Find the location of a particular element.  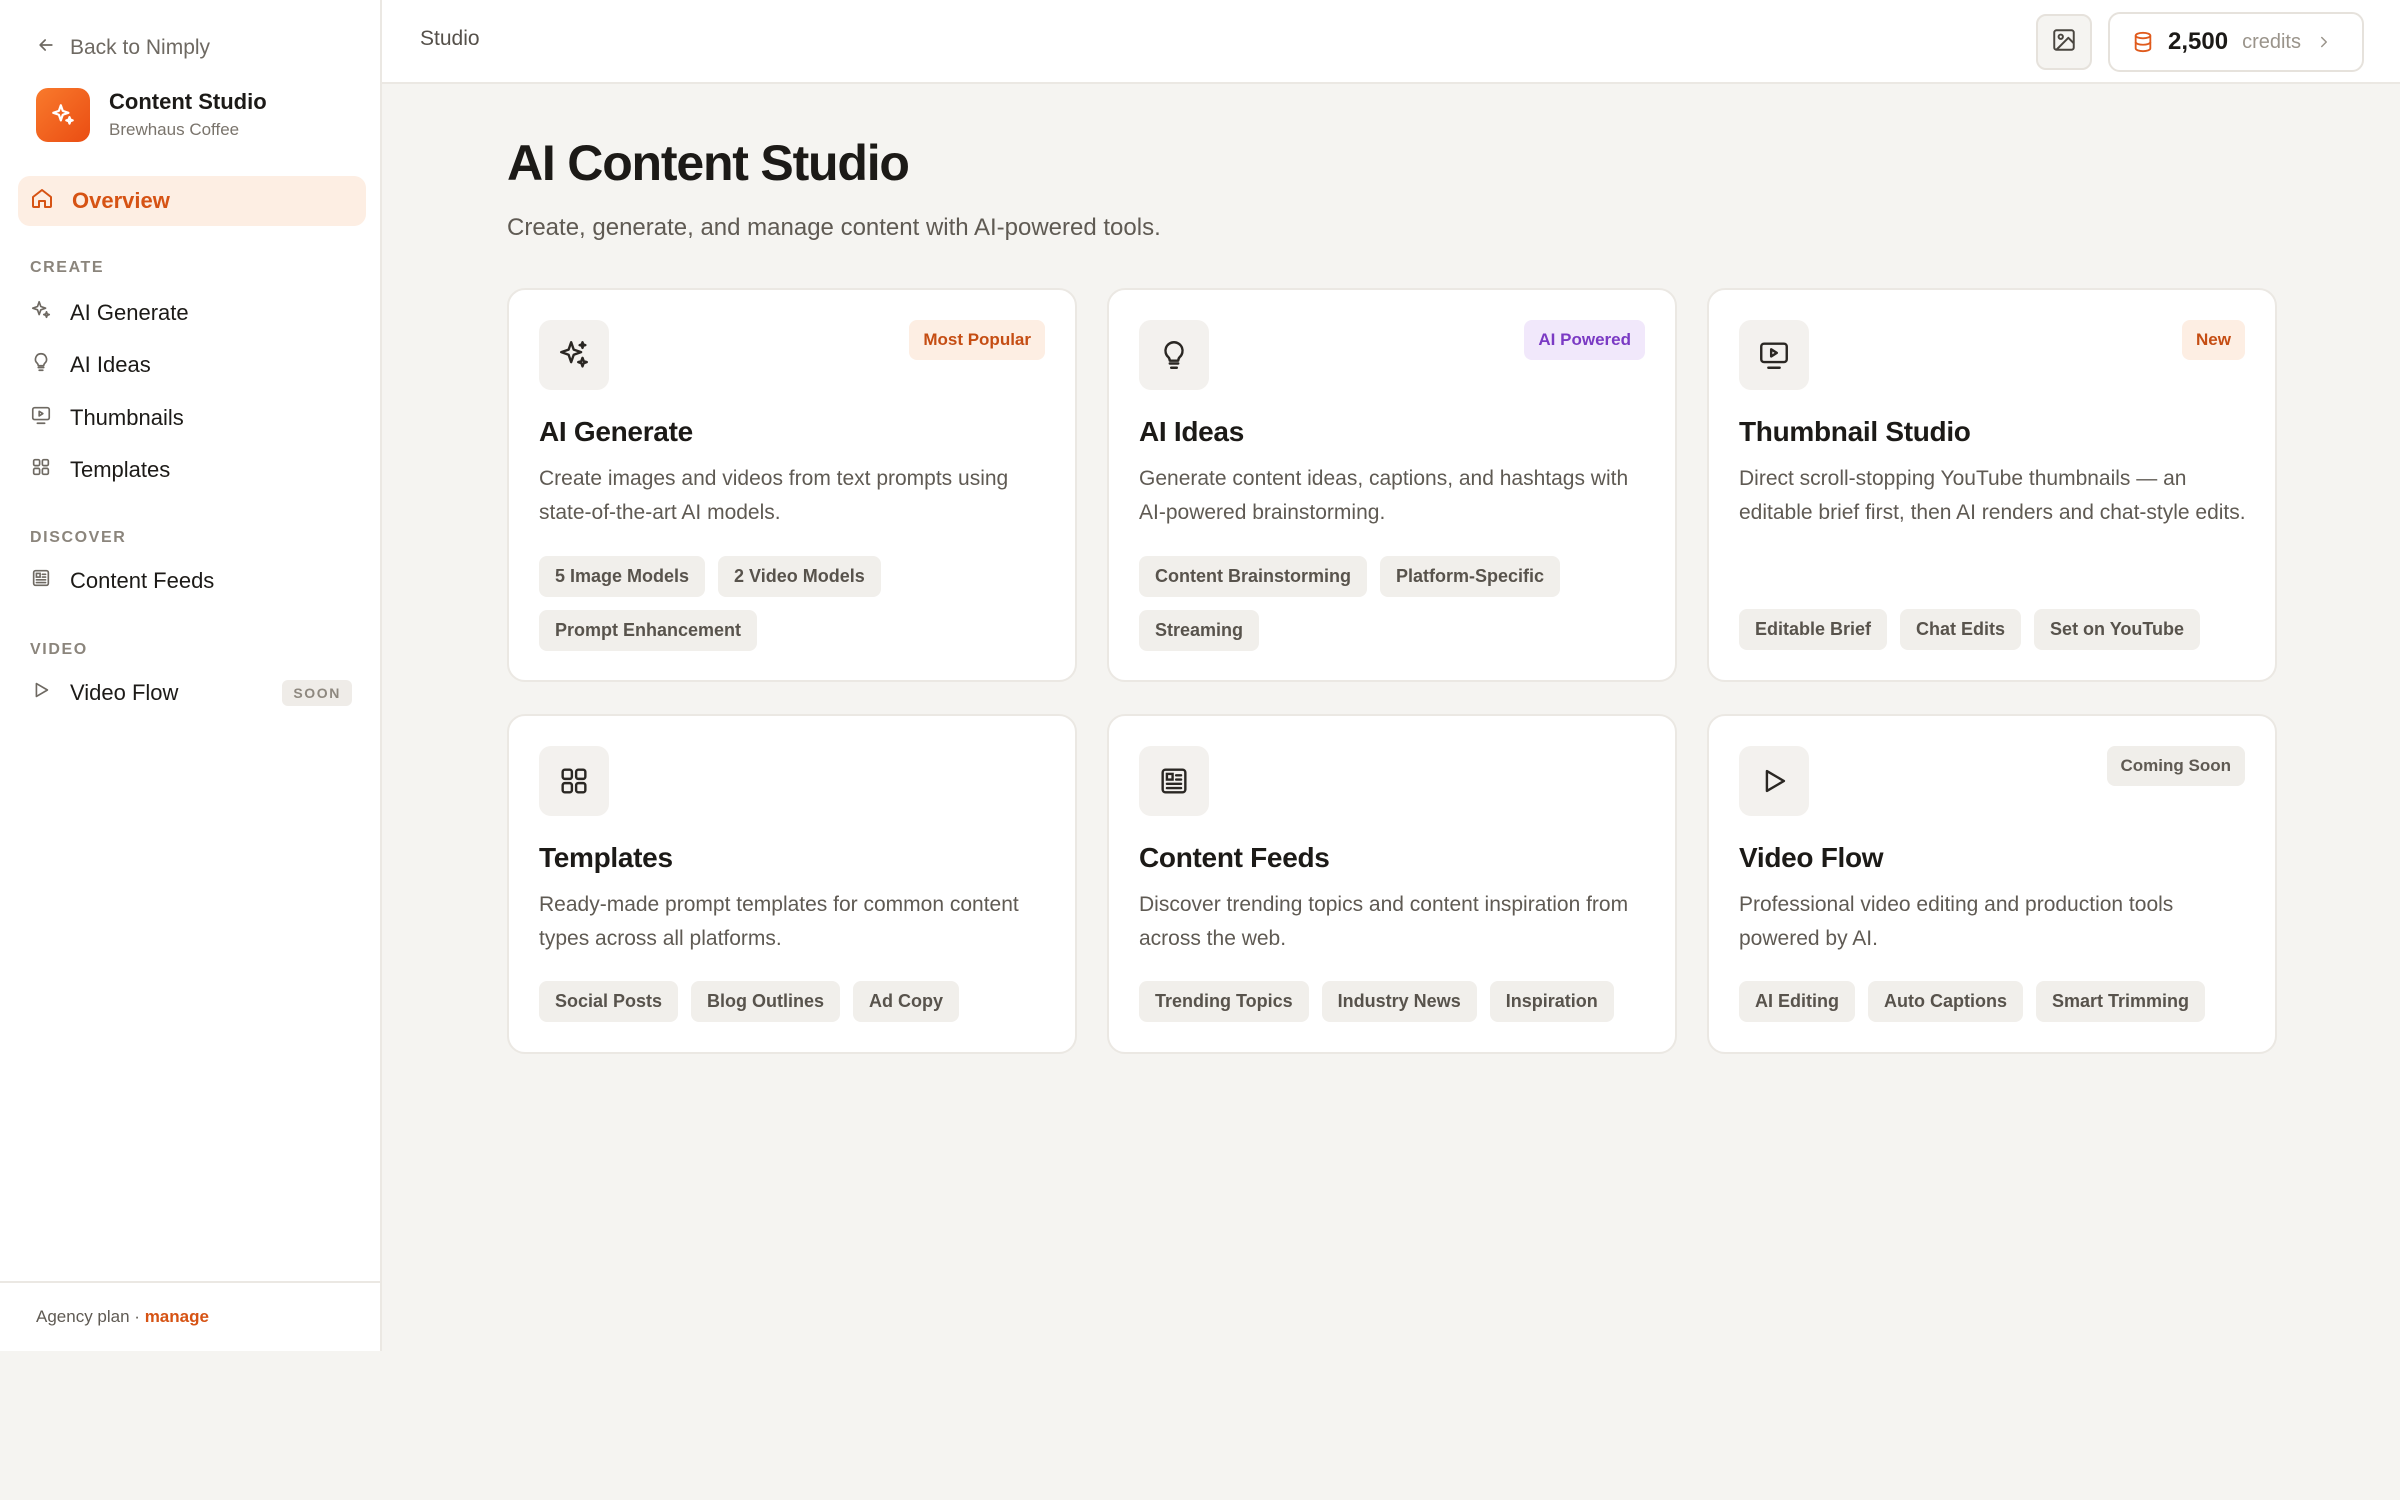

tag: Trending Topics is located at coordinates (1224, 1001).